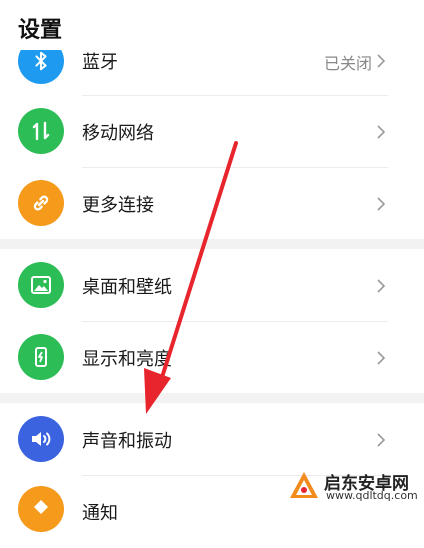 This screenshot has width=424, height=548. Describe the element at coordinates (304, 485) in the screenshot. I see `watermark-logo-icon` at that location.